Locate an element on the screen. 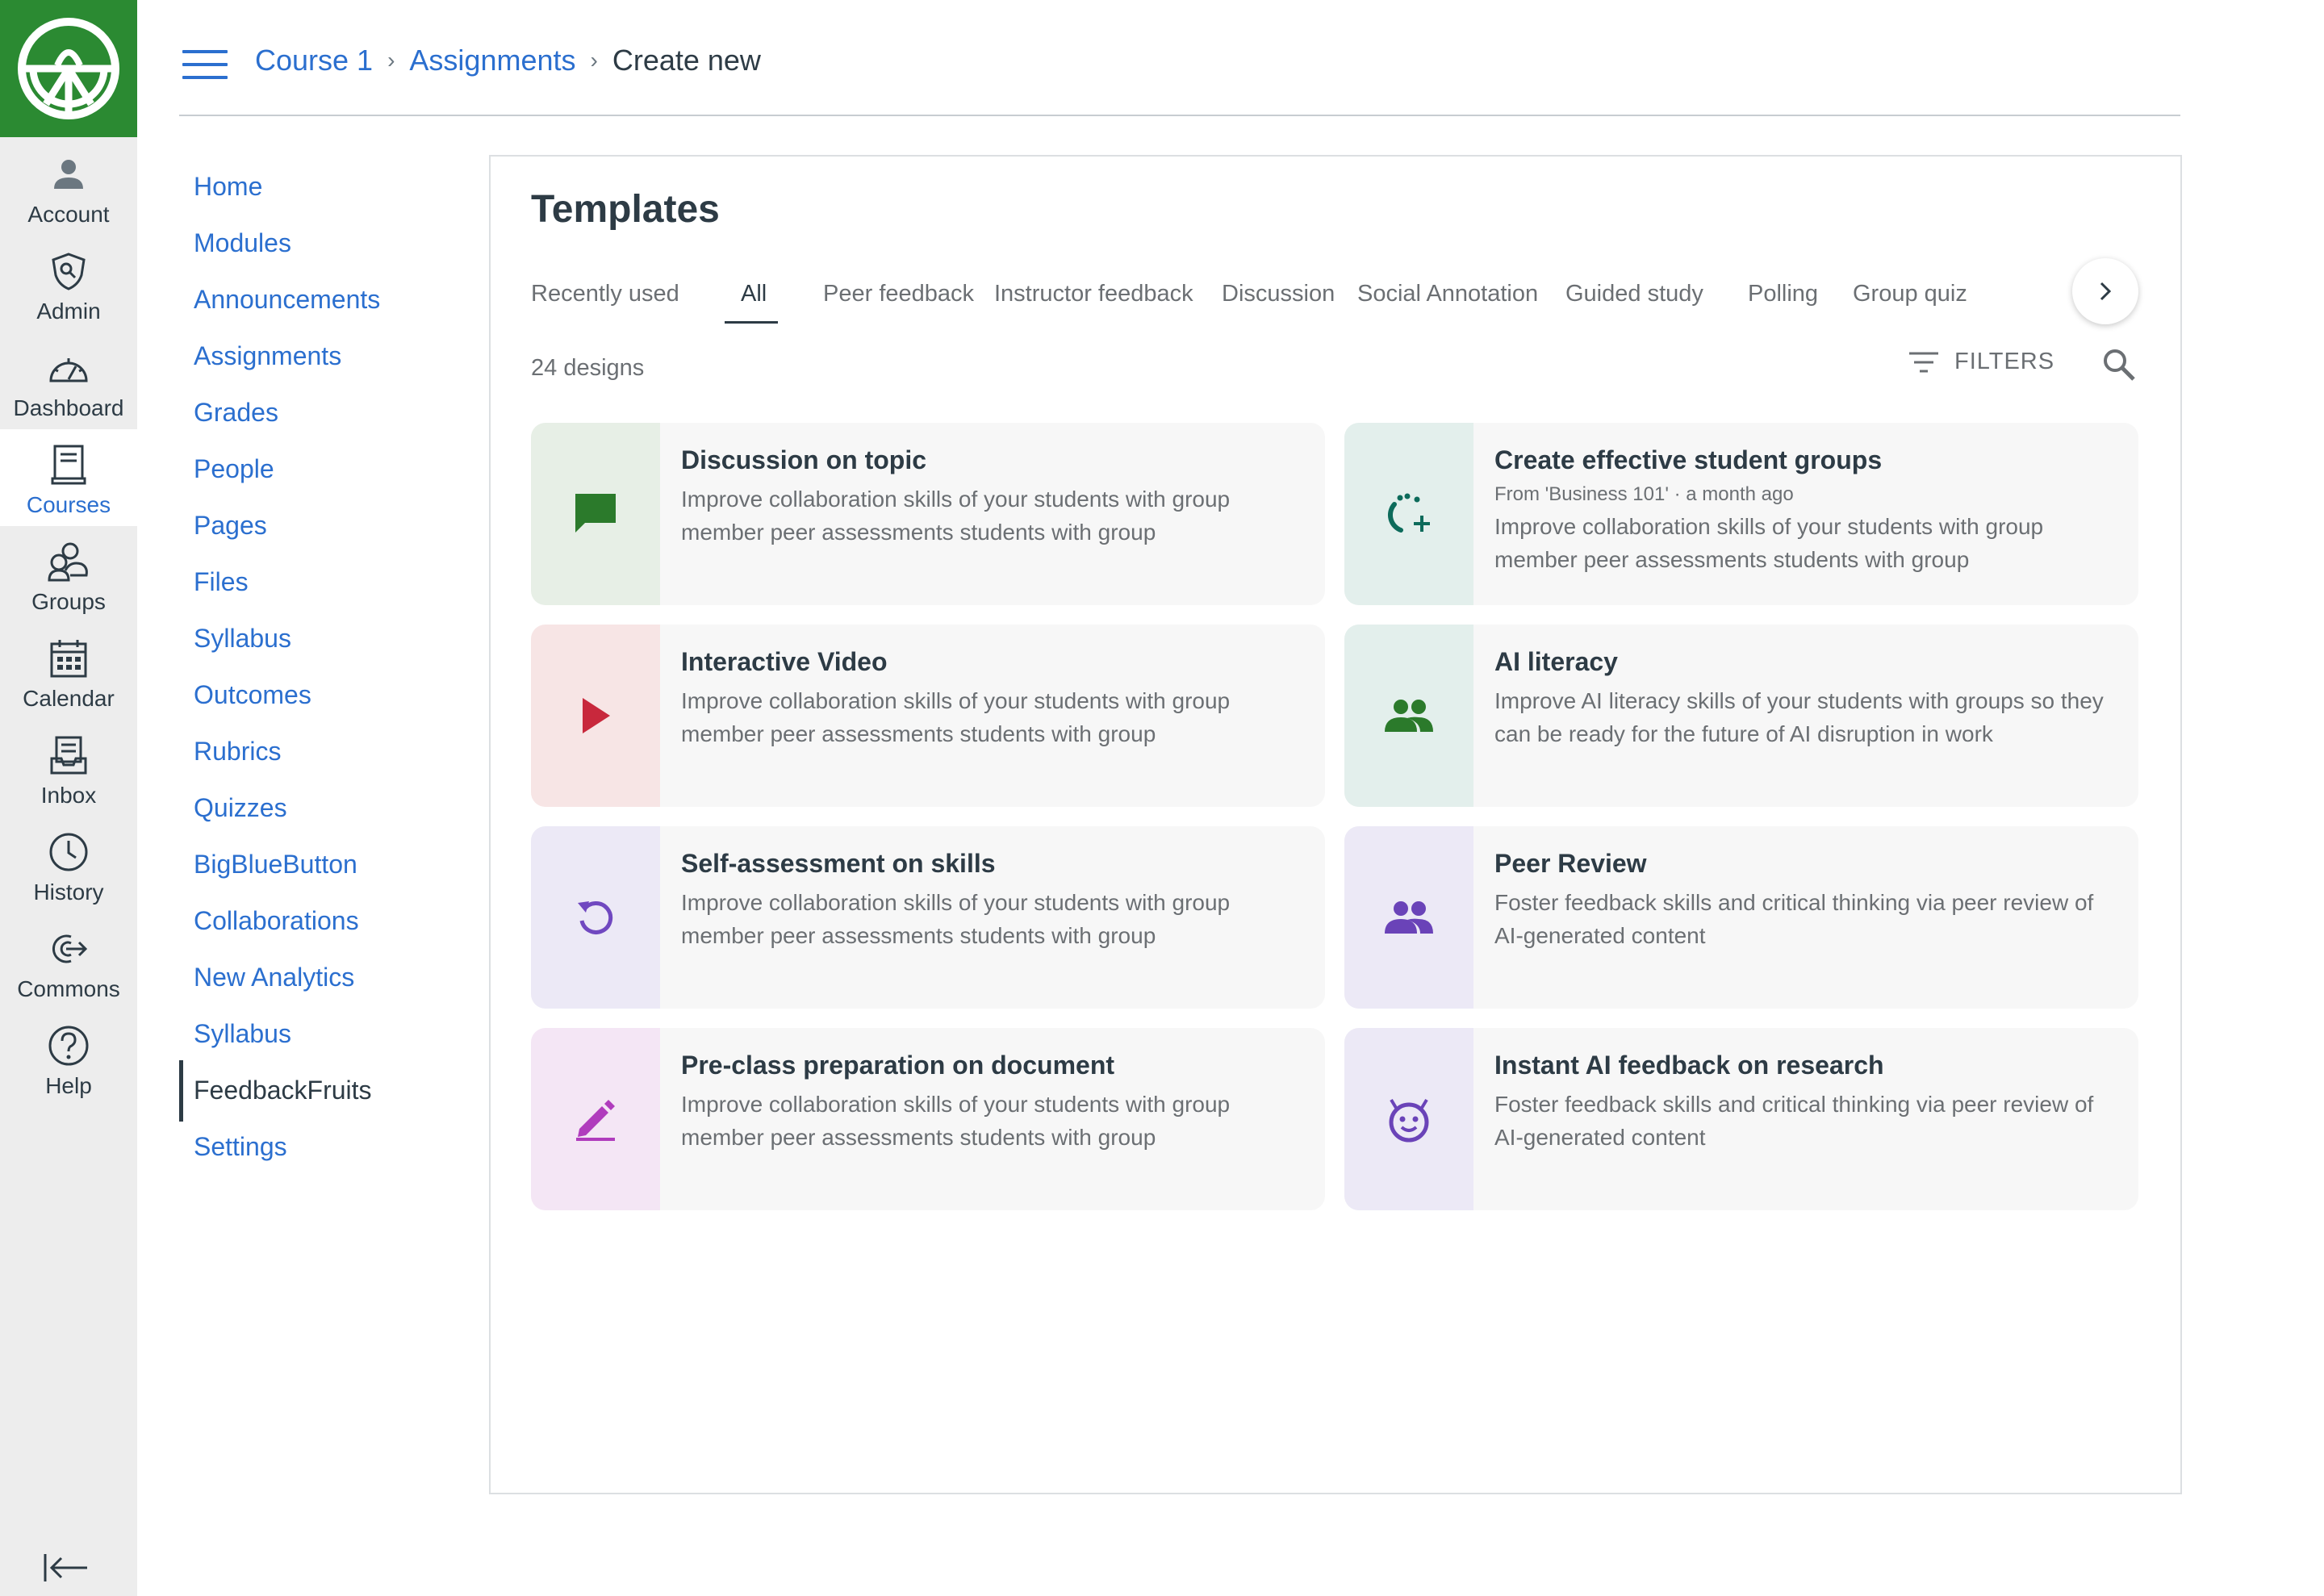  course-nav-settings: Settings is located at coordinates (240, 1146).